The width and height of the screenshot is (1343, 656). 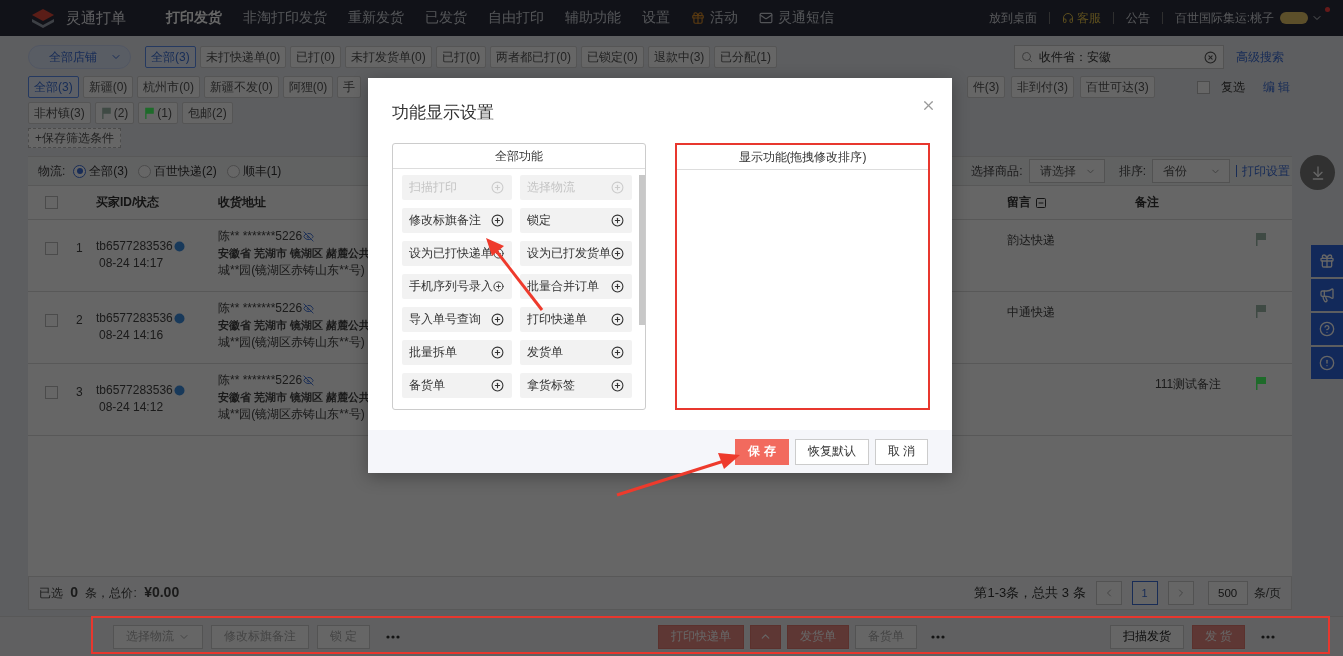 I want to click on notification-dot, so click(x=1327, y=9).